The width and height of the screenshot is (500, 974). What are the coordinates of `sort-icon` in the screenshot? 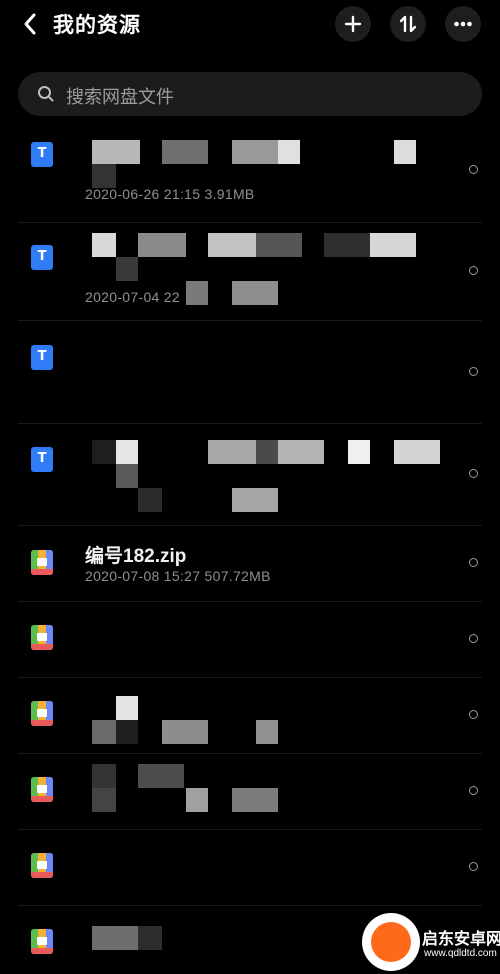 It's located at (408, 24).